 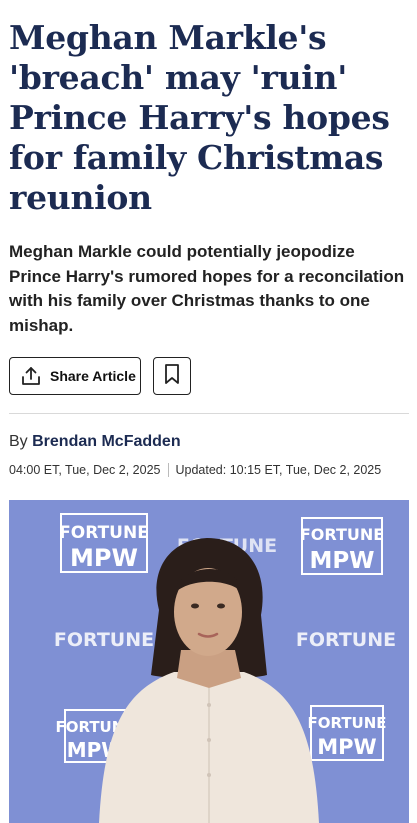 I want to click on share-icon, so click(x=31, y=376).